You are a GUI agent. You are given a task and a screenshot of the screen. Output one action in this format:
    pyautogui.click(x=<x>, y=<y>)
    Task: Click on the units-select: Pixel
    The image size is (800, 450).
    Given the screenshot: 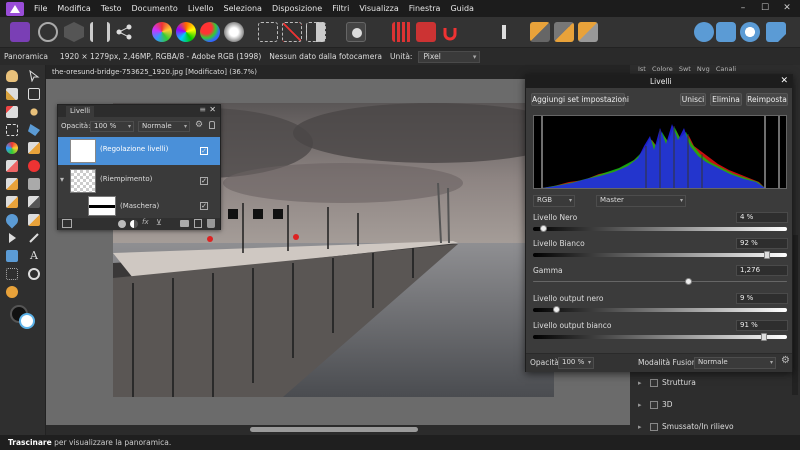 What is the action you would take?
    pyautogui.click(x=449, y=56)
    